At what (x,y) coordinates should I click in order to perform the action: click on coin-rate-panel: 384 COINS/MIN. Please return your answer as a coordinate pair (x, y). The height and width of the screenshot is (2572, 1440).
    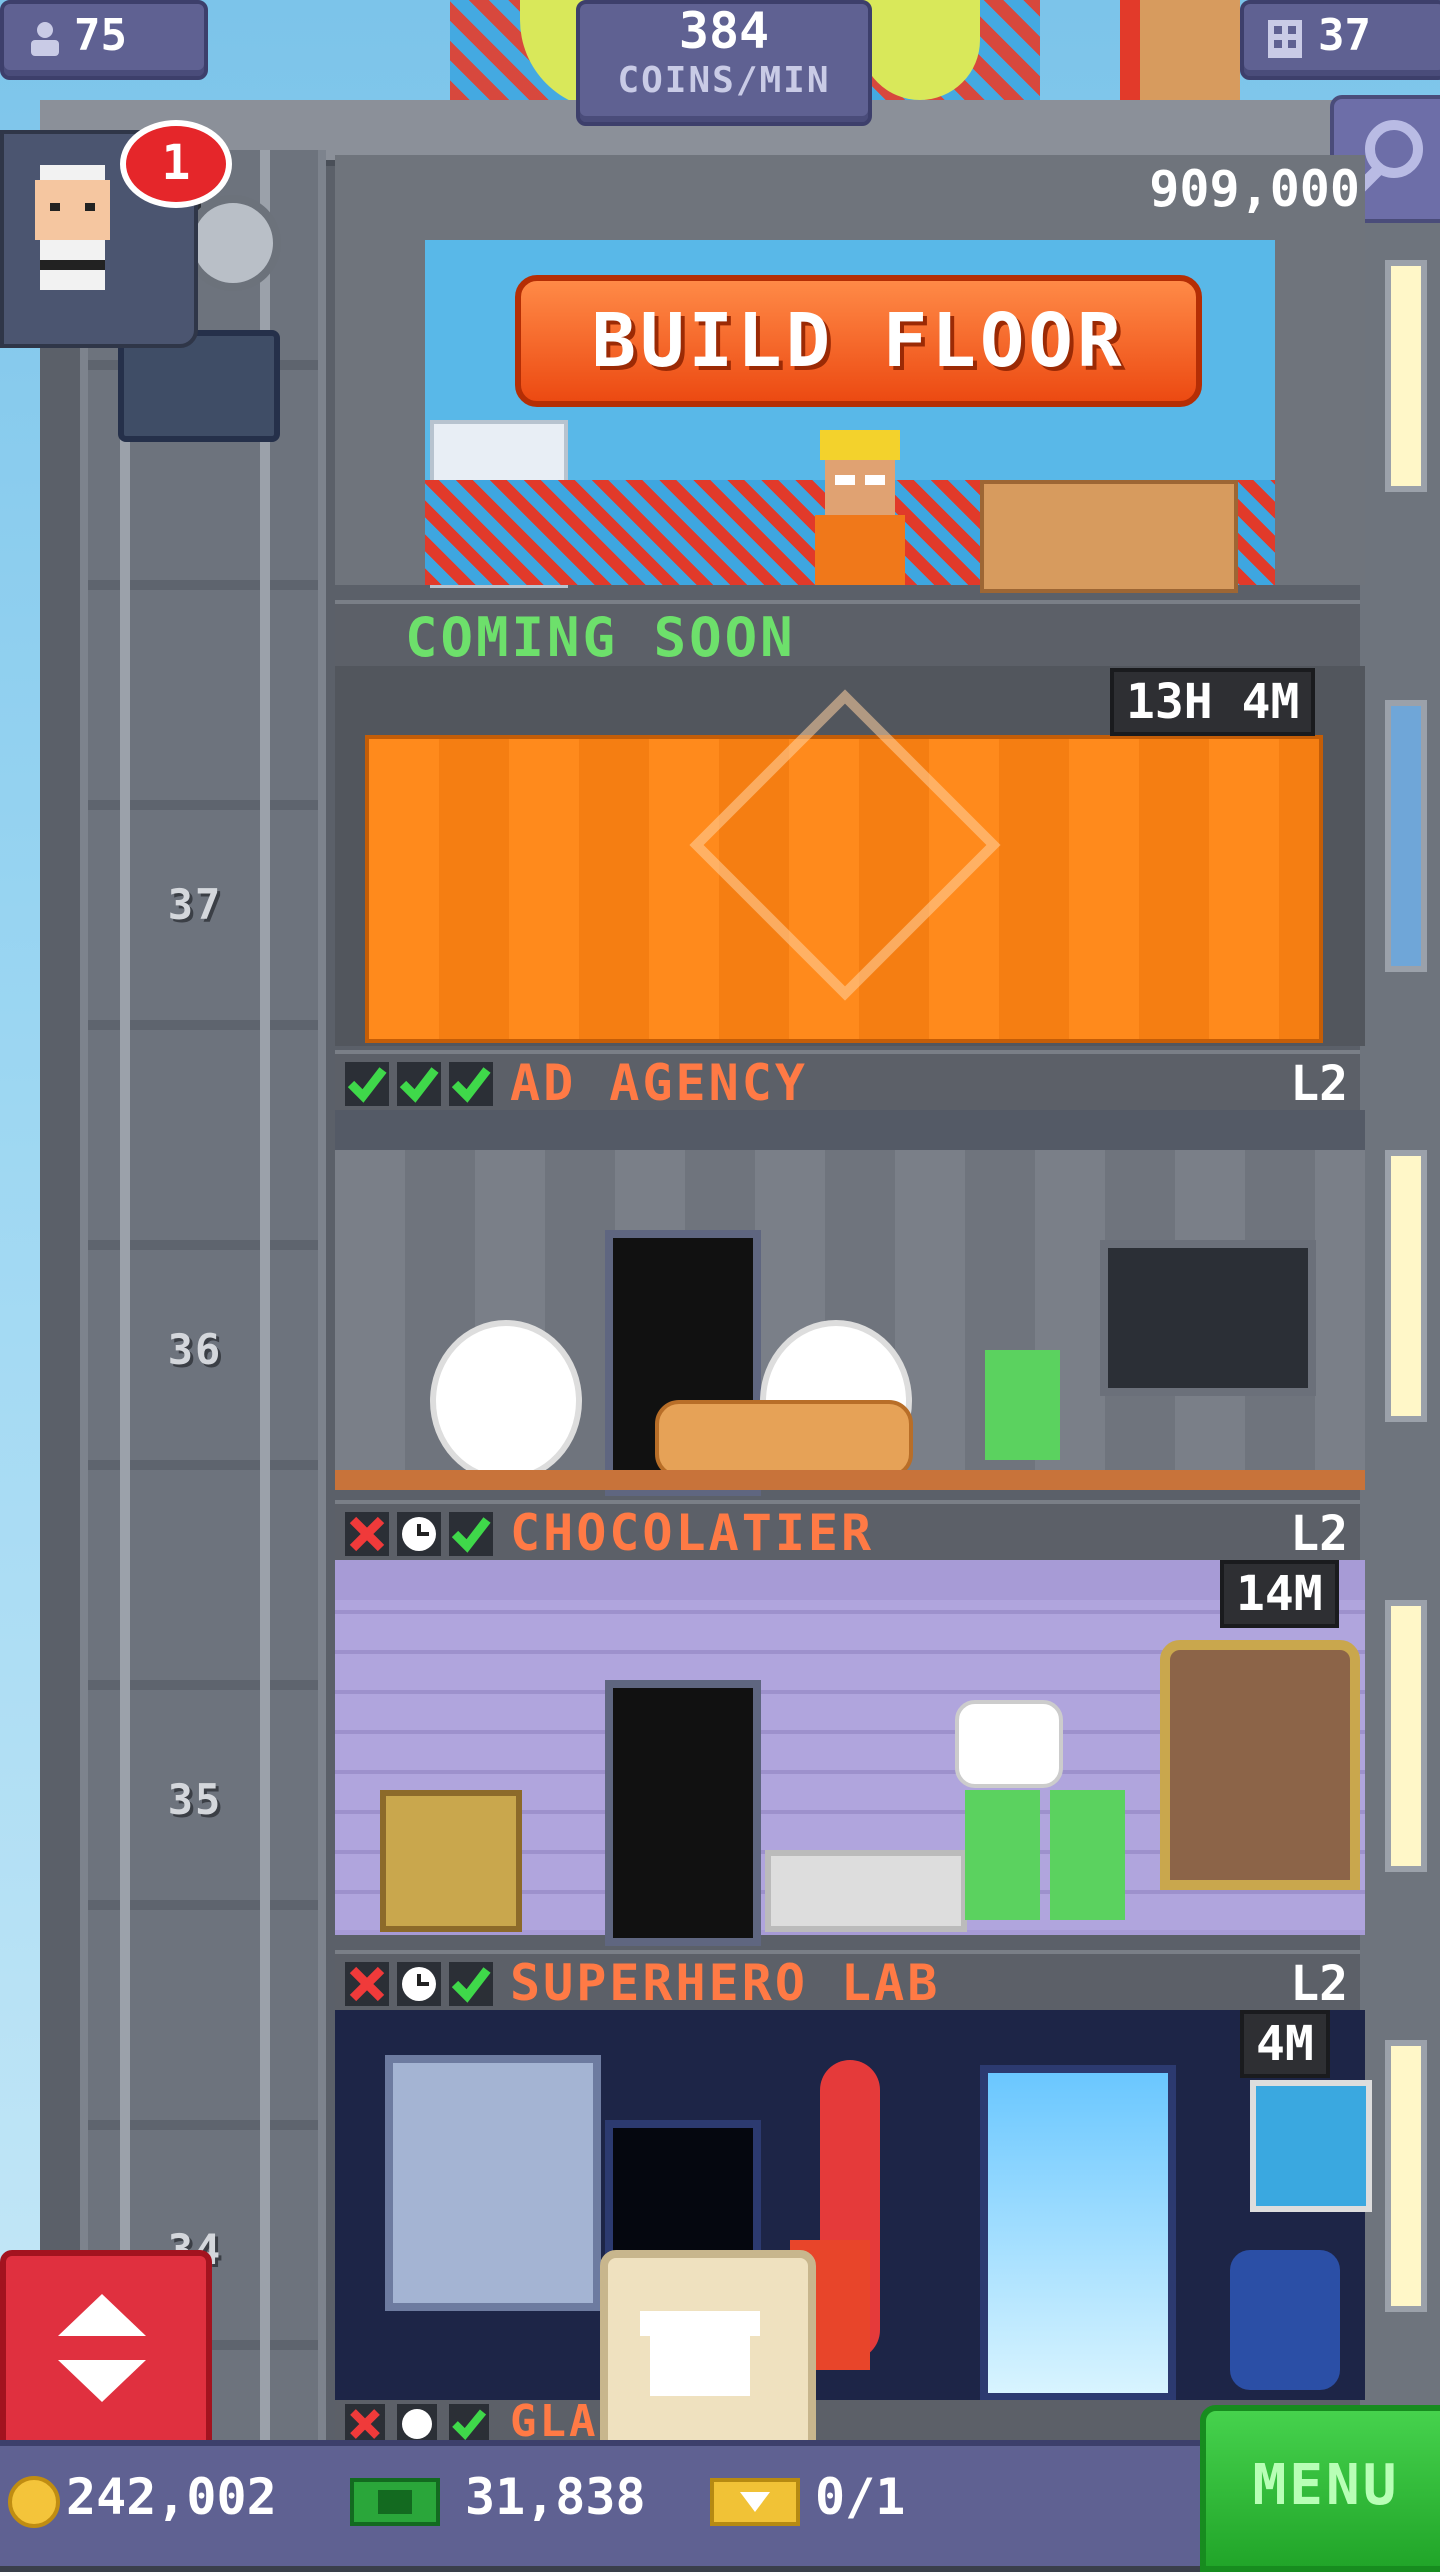
    Looking at the image, I should click on (724, 63).